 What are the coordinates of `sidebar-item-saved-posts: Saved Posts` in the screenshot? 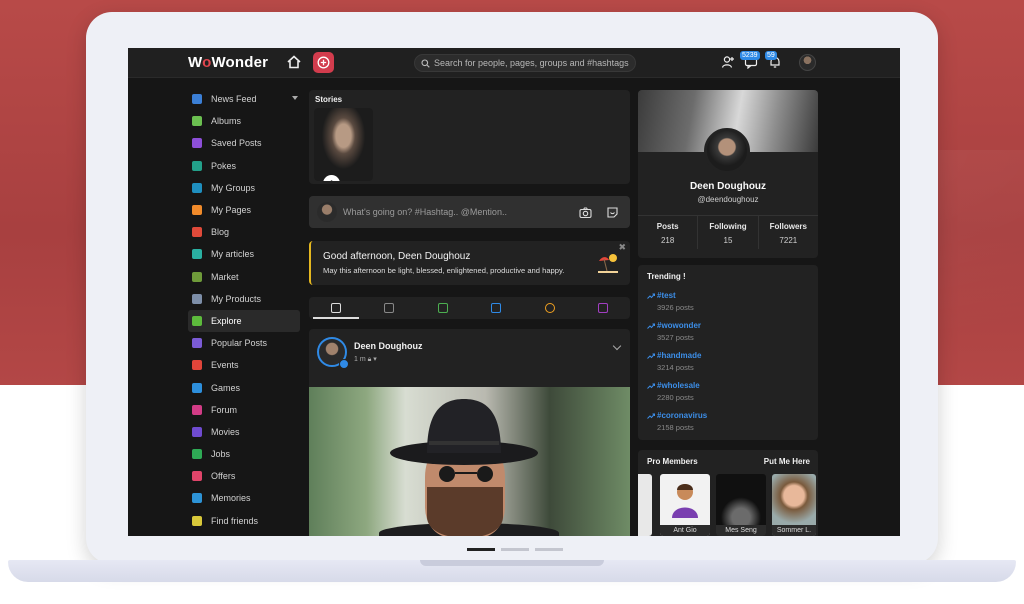 It's located at (244, 143).